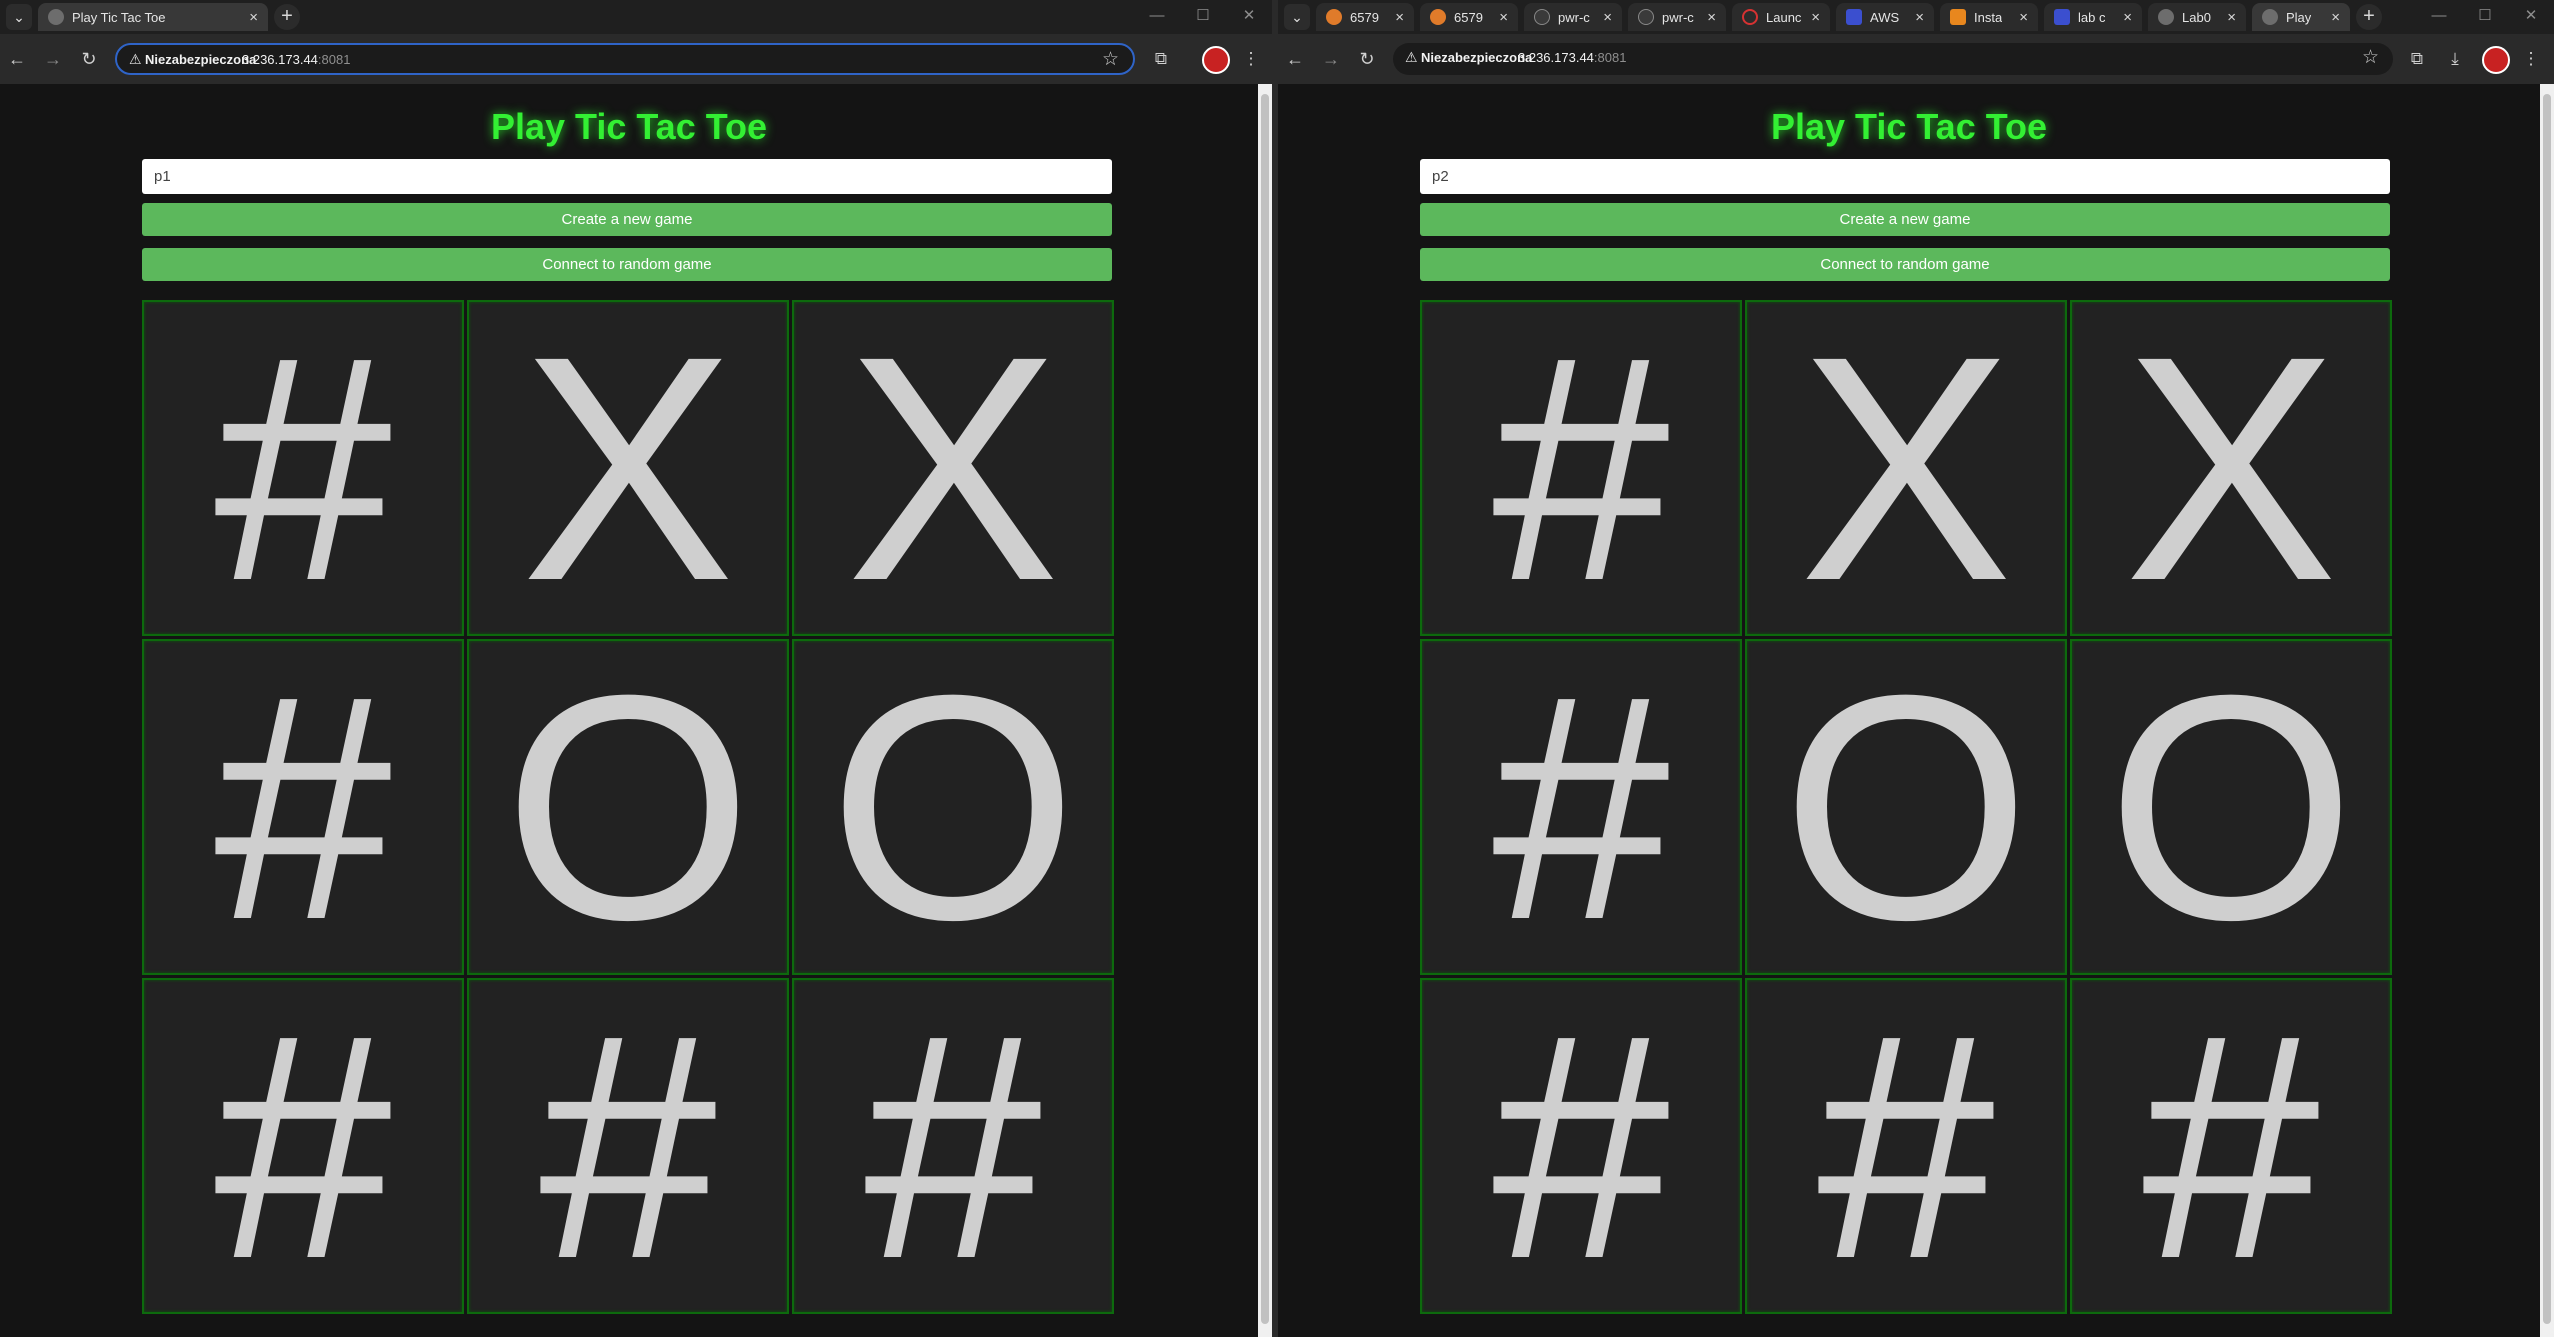  Describe the element at coordinates (1365, 17) in the screenshot. I see `tab-6579-a: 6579 ×` at that location.